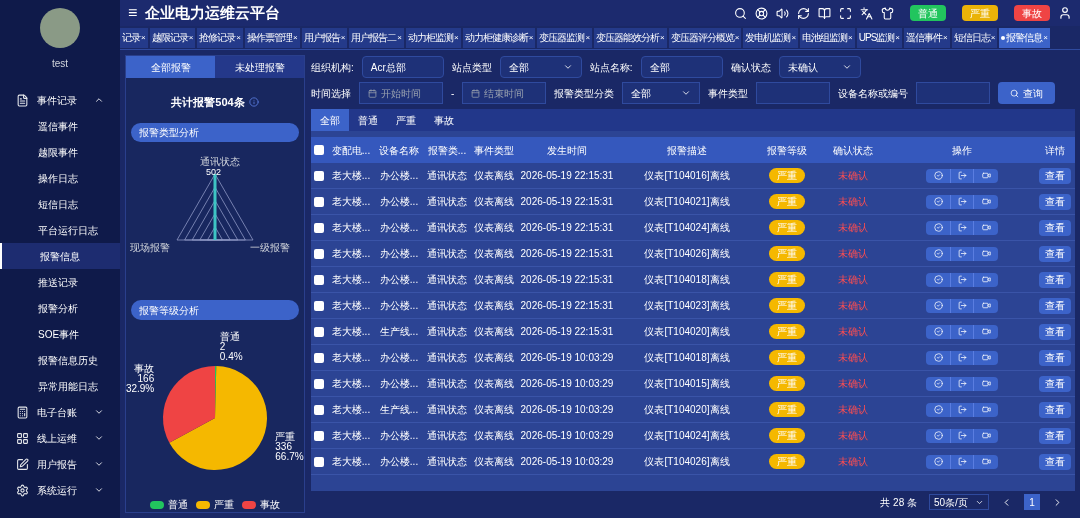 The image size is (1080, 518). I want to click on panel-tab: 全部报警, so click(170, 67).